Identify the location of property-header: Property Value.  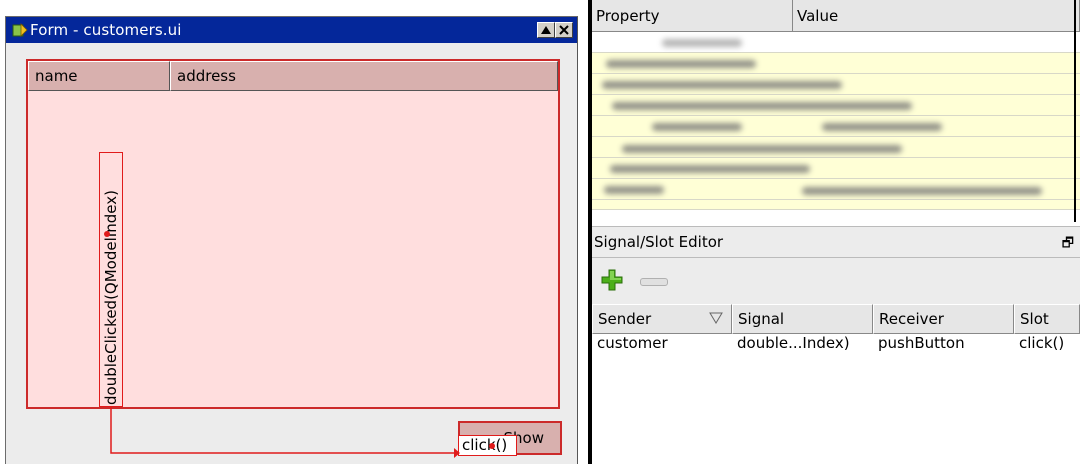
(836, 16).